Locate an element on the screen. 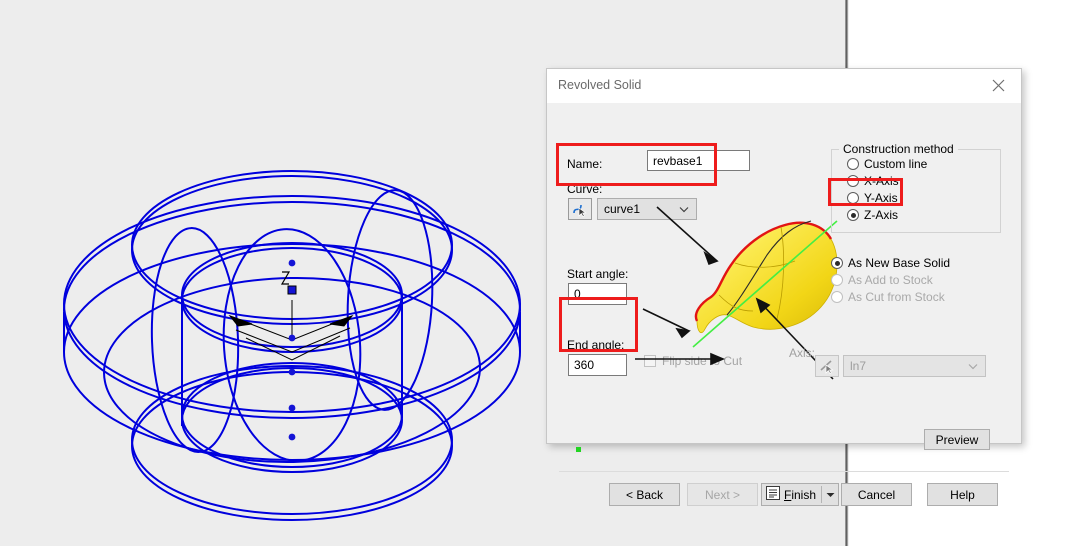  radio-label: X-Axis is located at coordinates (881, 181).